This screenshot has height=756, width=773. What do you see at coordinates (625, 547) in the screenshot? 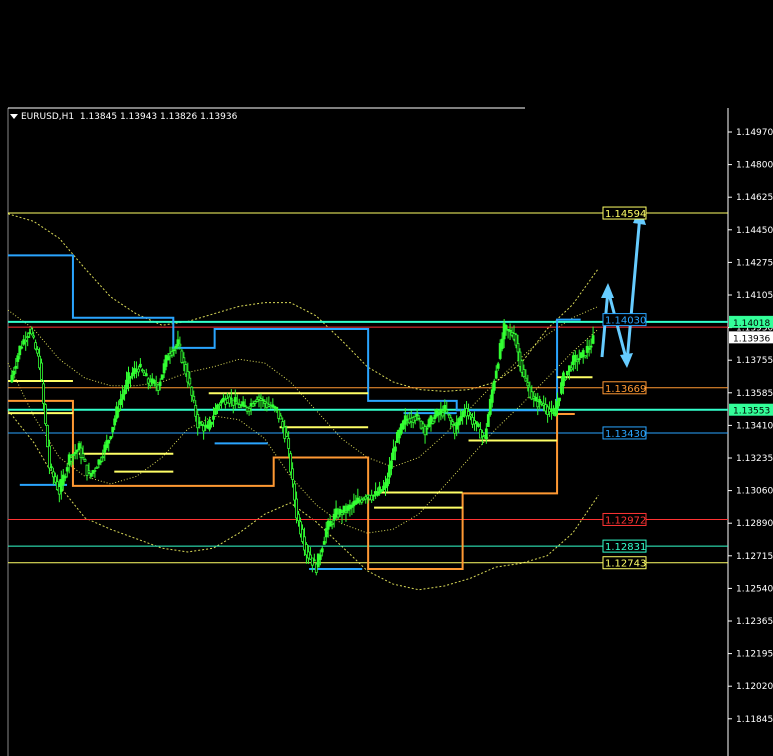
I see `price-label-text: 1.12831` at bounding box center [625, 547].